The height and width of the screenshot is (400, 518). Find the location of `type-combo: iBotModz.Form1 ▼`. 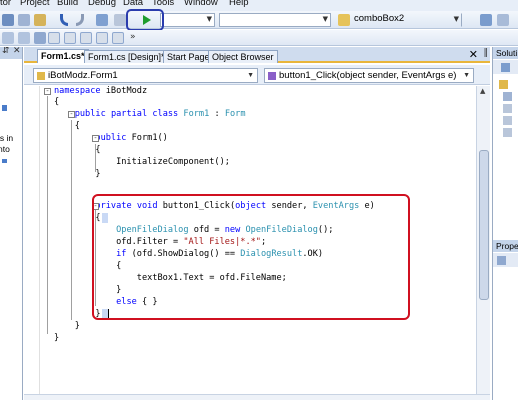

type-combo: iBotModz.Form1 ▼ is located at coordinates (145, 75).